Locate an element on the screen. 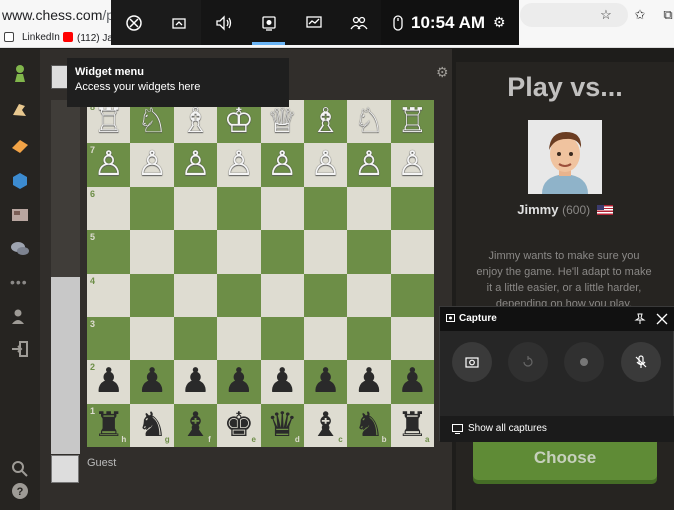  bookmark-linkedin: LinkedIn is located at coordinates (41, 37).